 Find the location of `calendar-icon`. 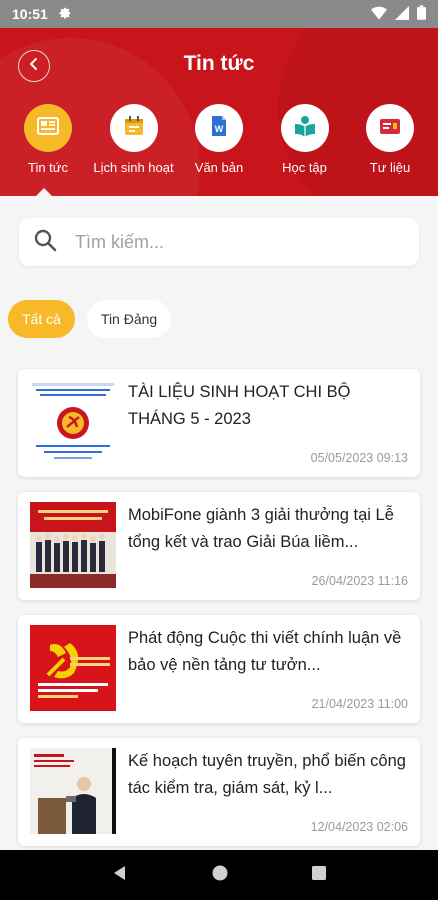

calendar-icon is located at coordinates (134, 128).